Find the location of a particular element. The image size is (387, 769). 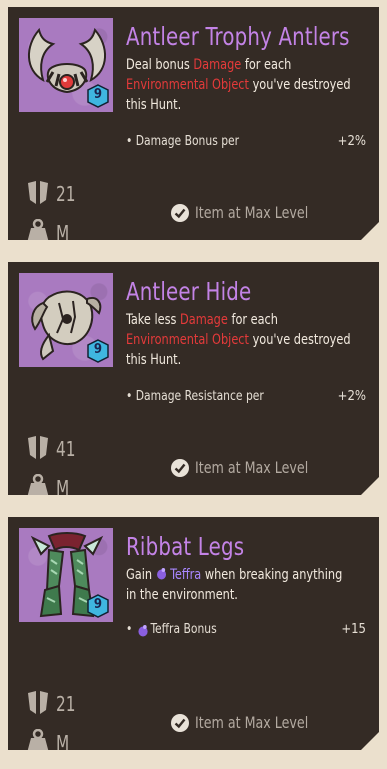

armor-stat: 41 is located at coordinates (66, 449).